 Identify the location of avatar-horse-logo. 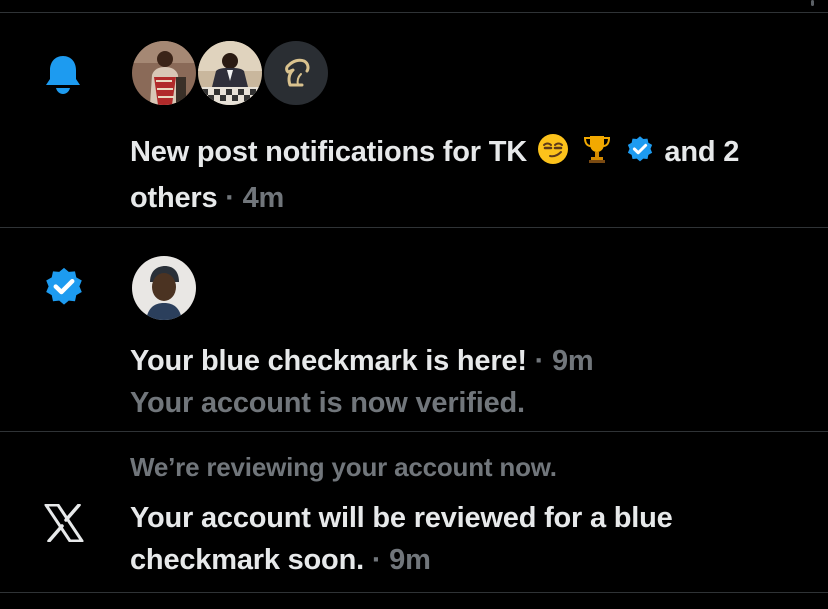
(296, 73).